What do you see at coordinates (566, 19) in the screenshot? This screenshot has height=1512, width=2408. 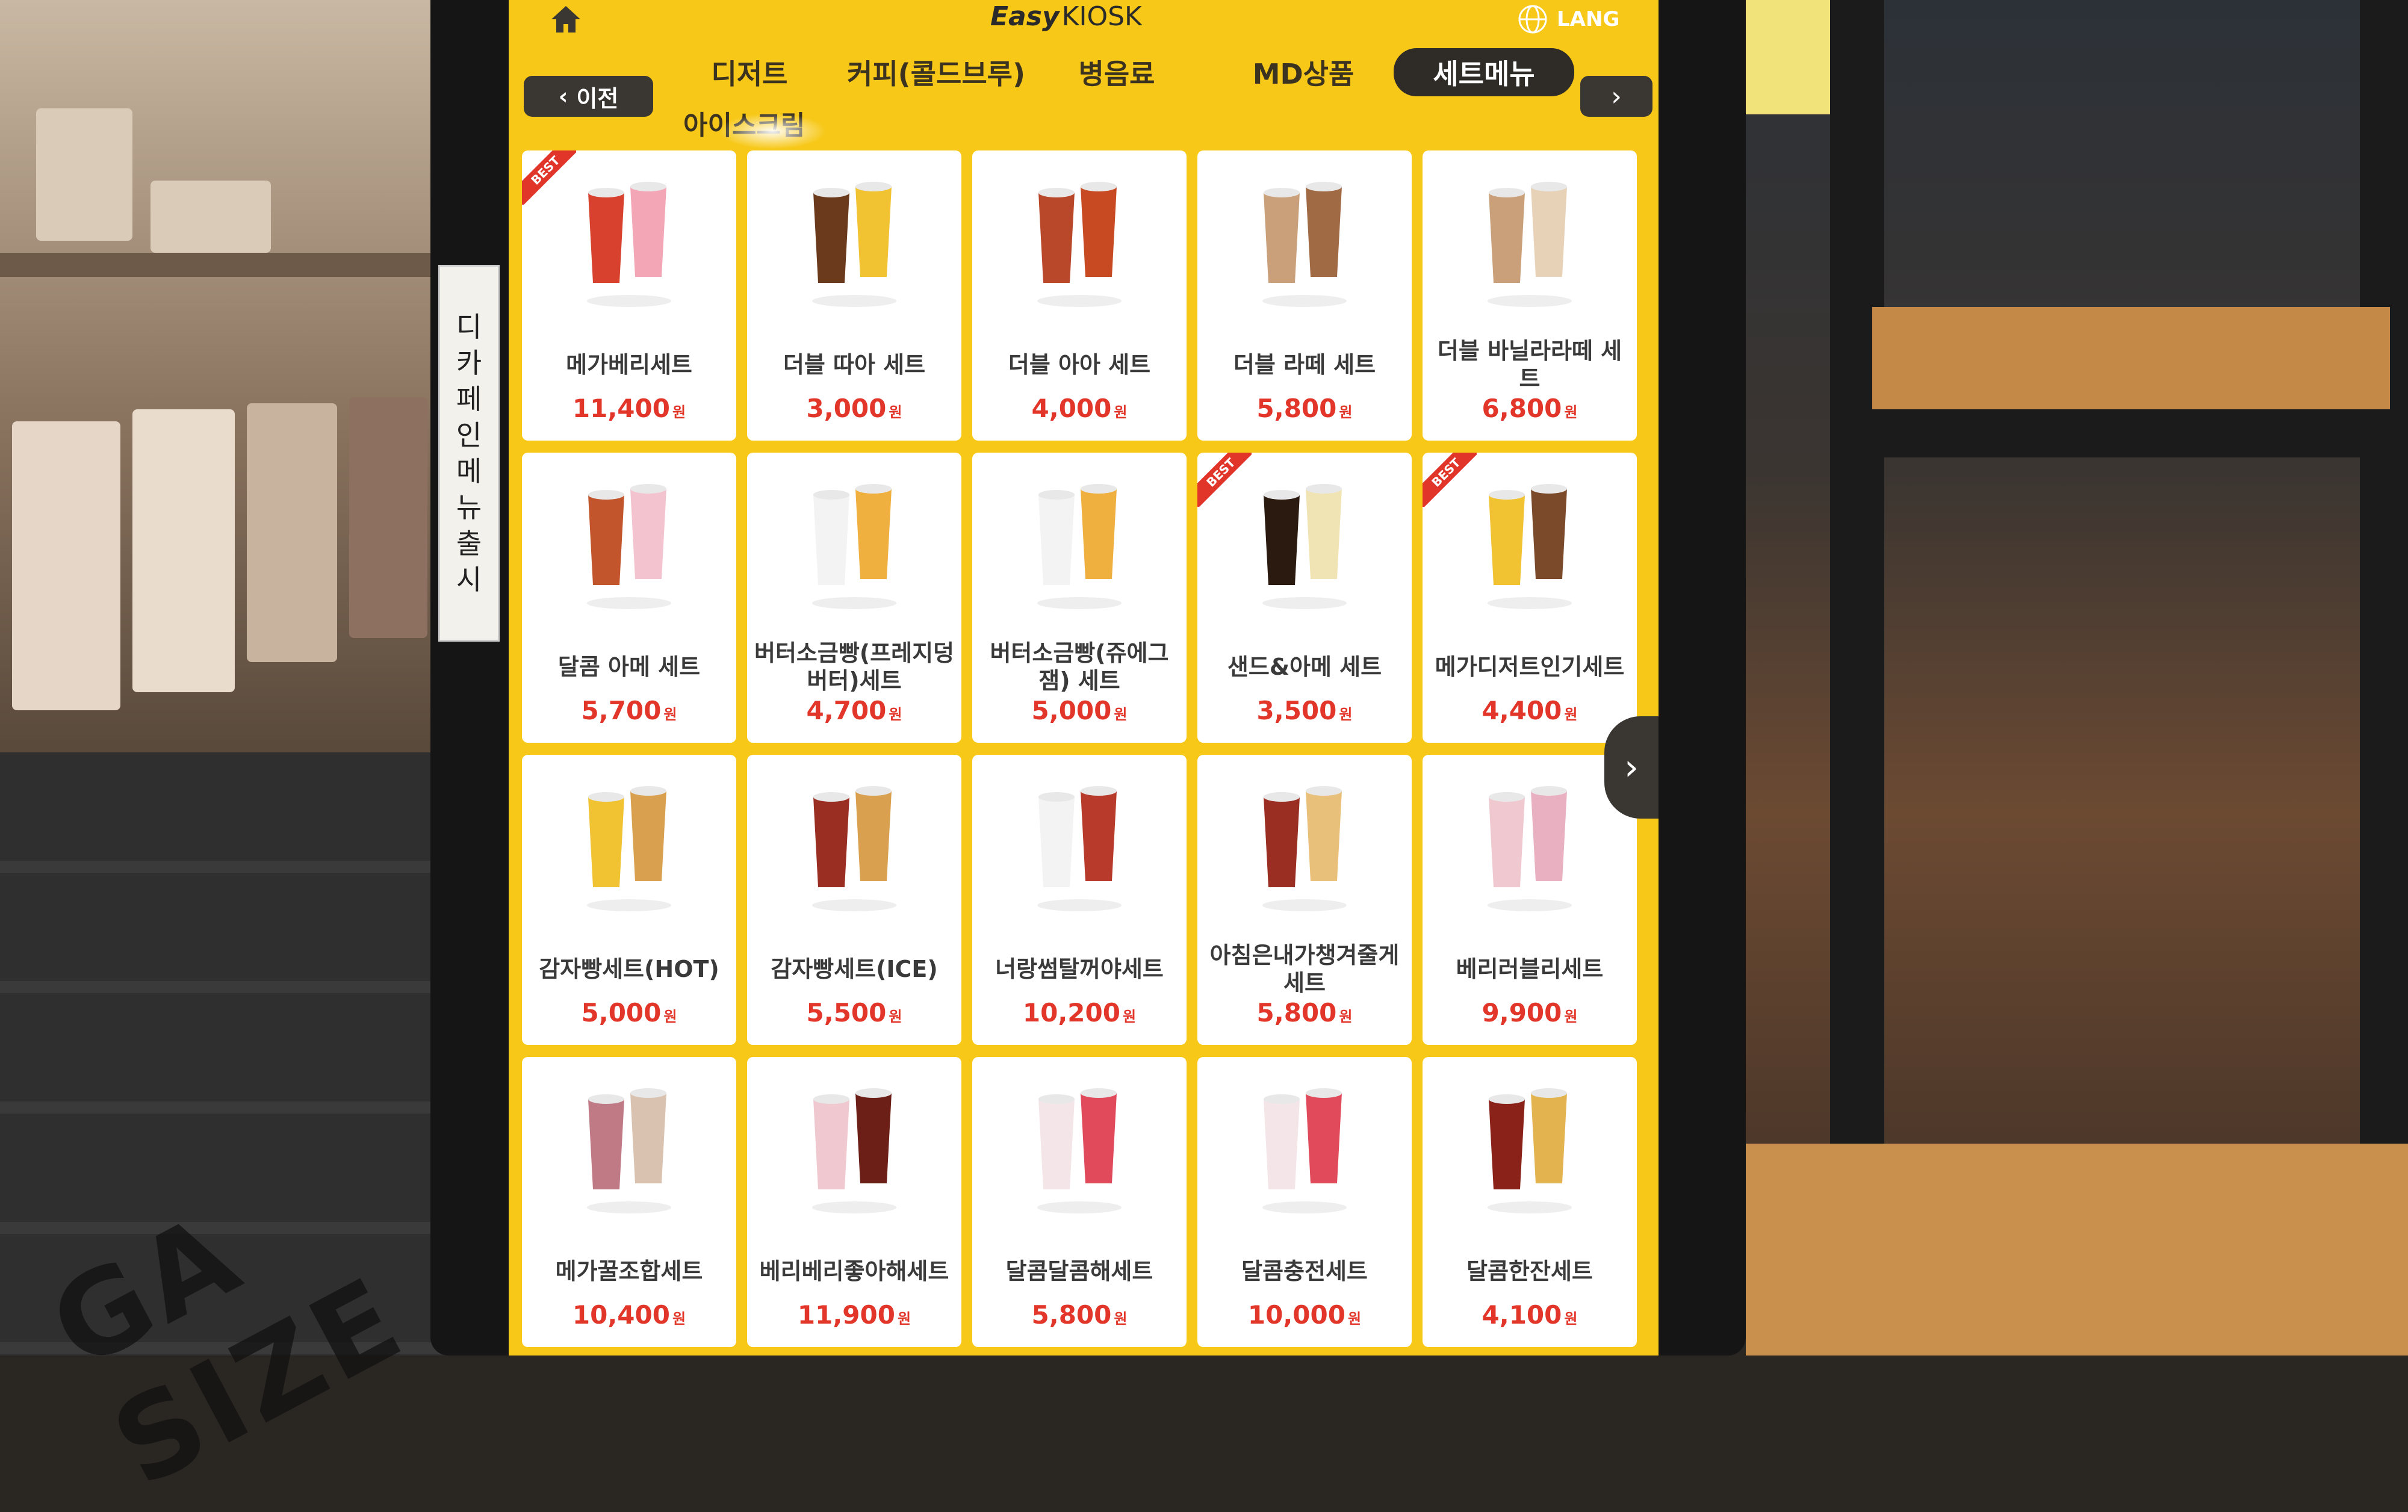 I see `home-icon` at bounding box center [566, 19].